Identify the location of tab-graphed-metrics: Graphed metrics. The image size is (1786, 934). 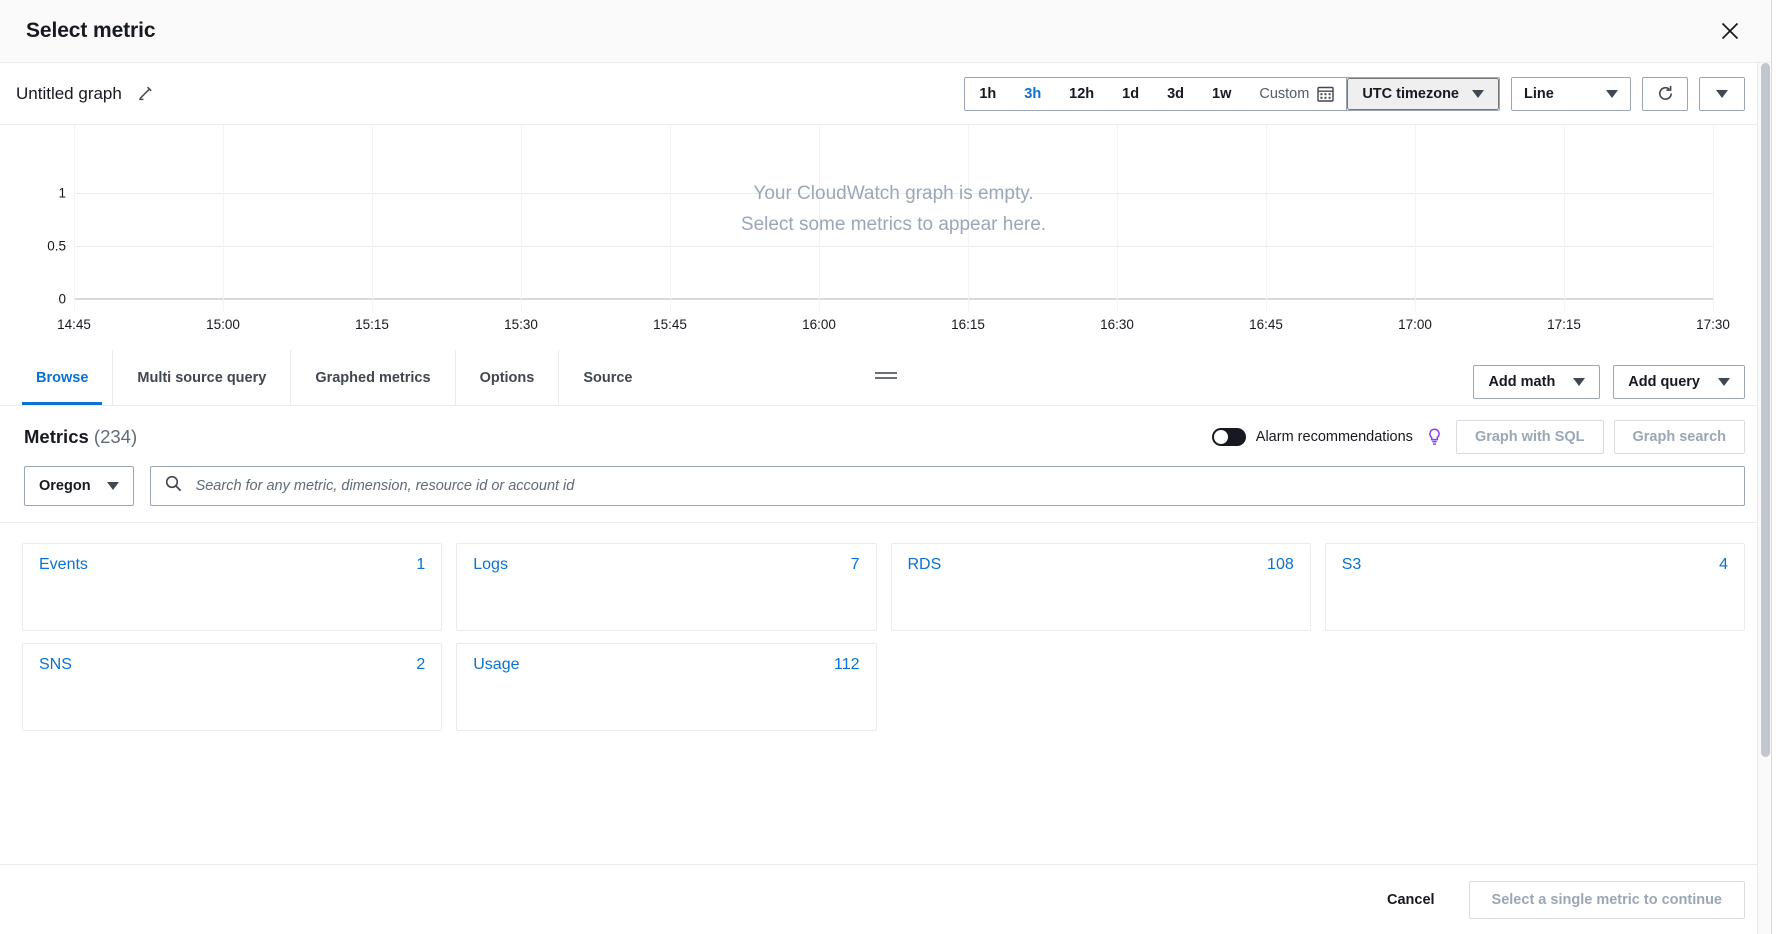
(373, 377).